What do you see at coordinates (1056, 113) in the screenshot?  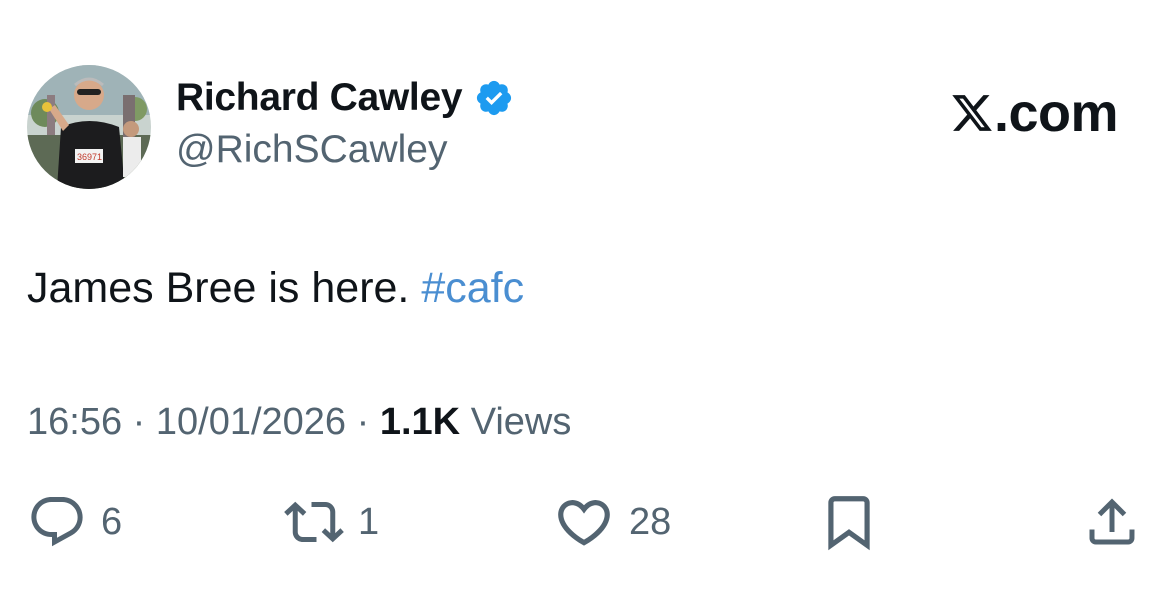 I see `brand-domain-text: .com` at bounding box center [1056, 113].